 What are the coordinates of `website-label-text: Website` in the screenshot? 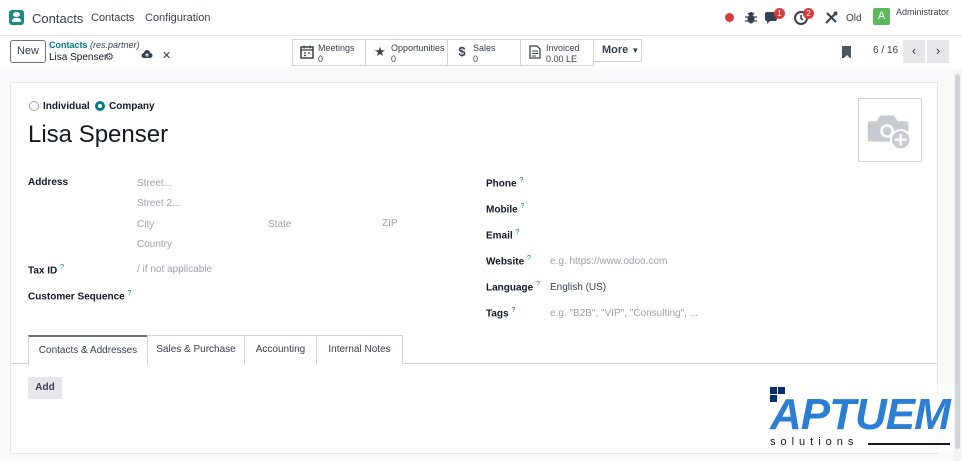 It's located at (505, 262).